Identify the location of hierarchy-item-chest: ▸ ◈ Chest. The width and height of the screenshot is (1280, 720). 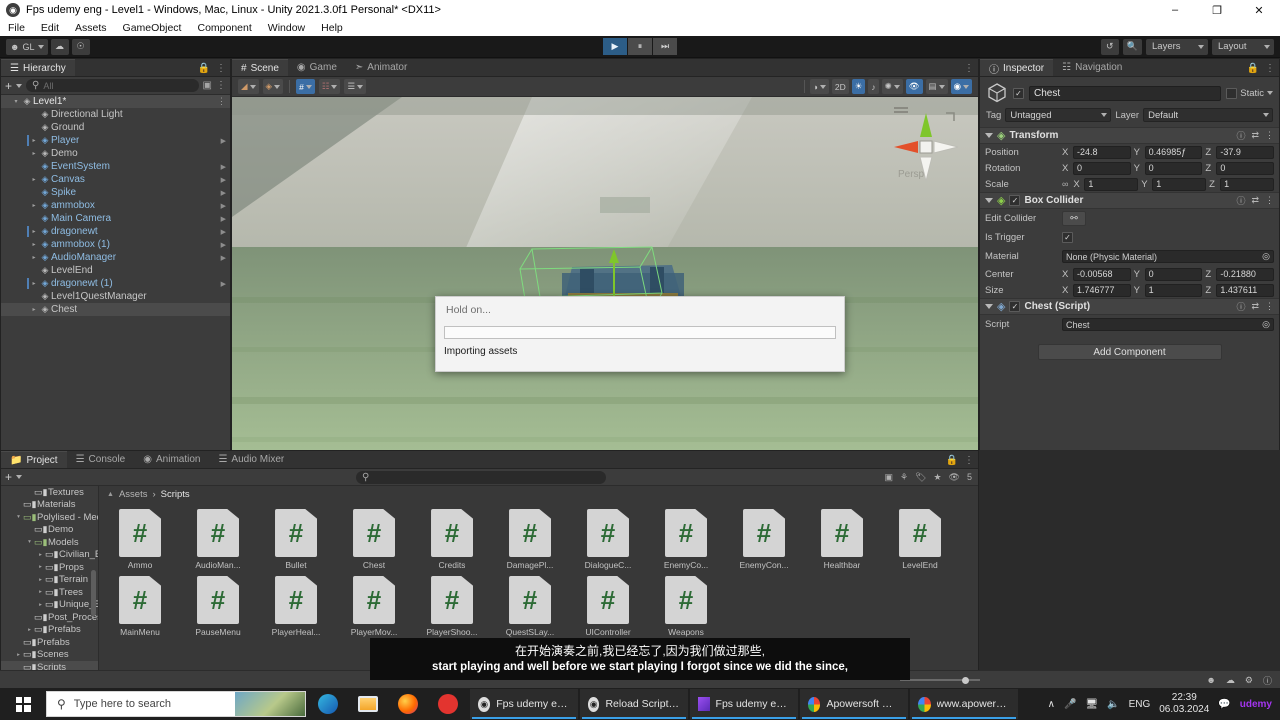
(115, 309).